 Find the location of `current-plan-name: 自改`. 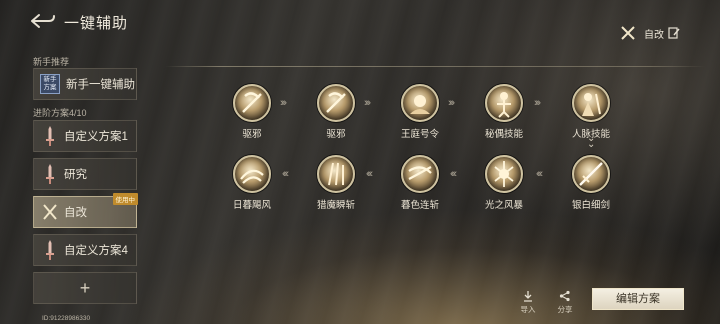

current-plan-name: 自改 is located at coordinates (654, 35).